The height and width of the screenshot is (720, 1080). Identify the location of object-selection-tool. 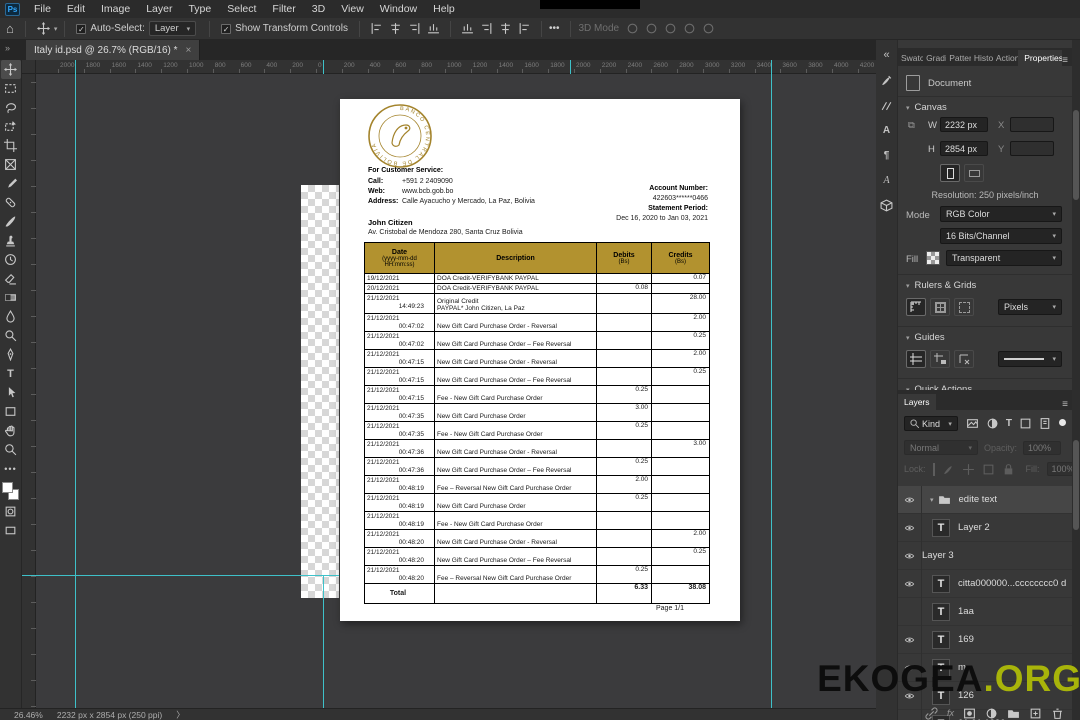
(11, 126).